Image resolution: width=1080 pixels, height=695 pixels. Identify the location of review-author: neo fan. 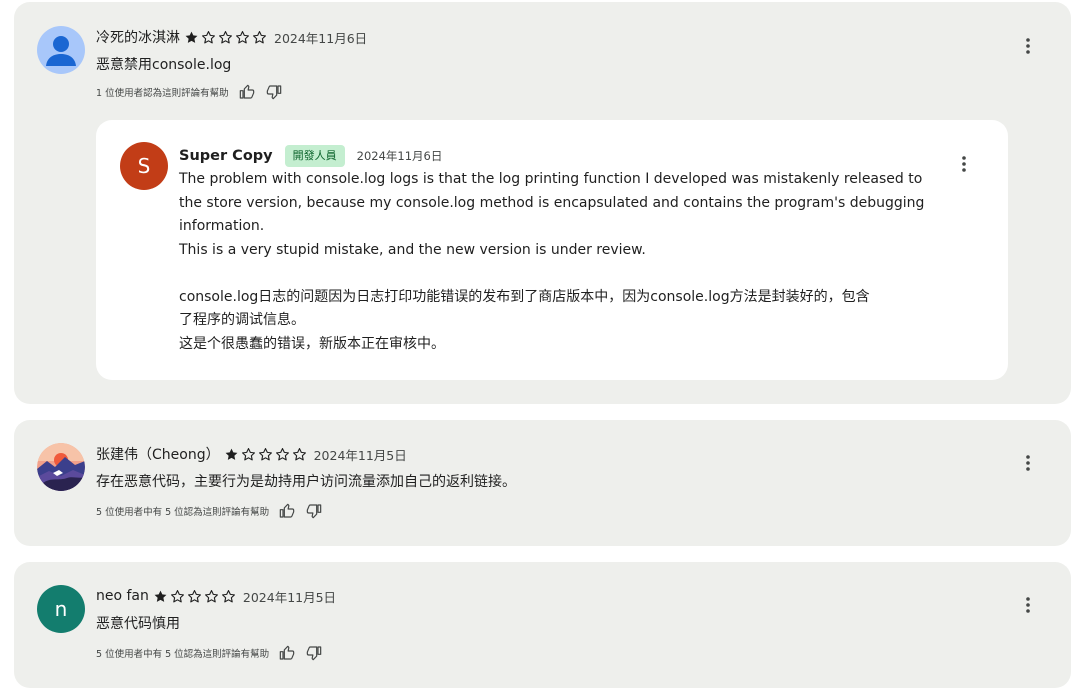
(122, 596).